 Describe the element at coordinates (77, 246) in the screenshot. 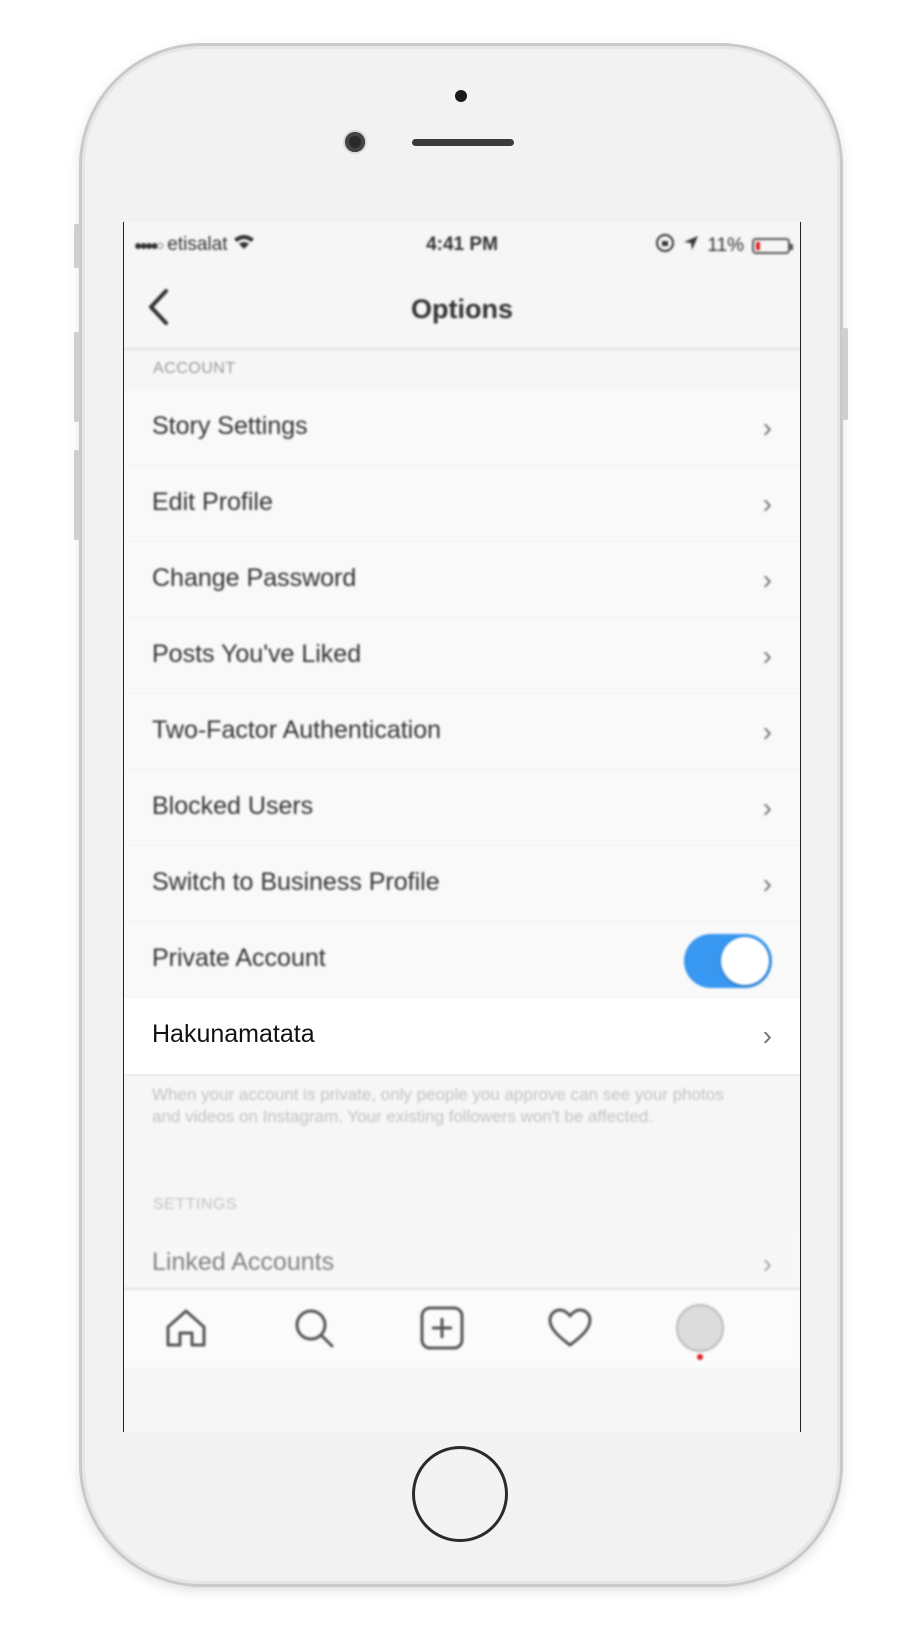

I see `mute-switch` at that location.